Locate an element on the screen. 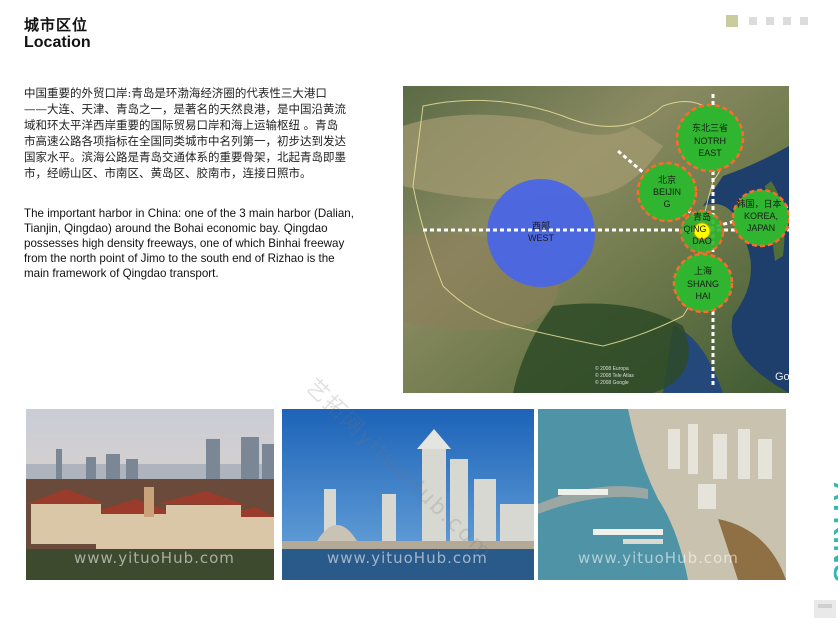 The image size is (840, 630). label-west-en: WEST is located at coordinates (541, 238).